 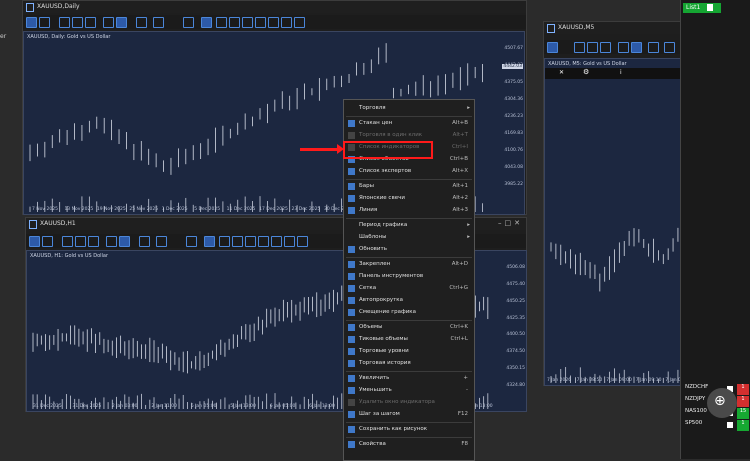 I want to click on menu-item: Стакан цен Alt+B, so click(x=409, y=123).